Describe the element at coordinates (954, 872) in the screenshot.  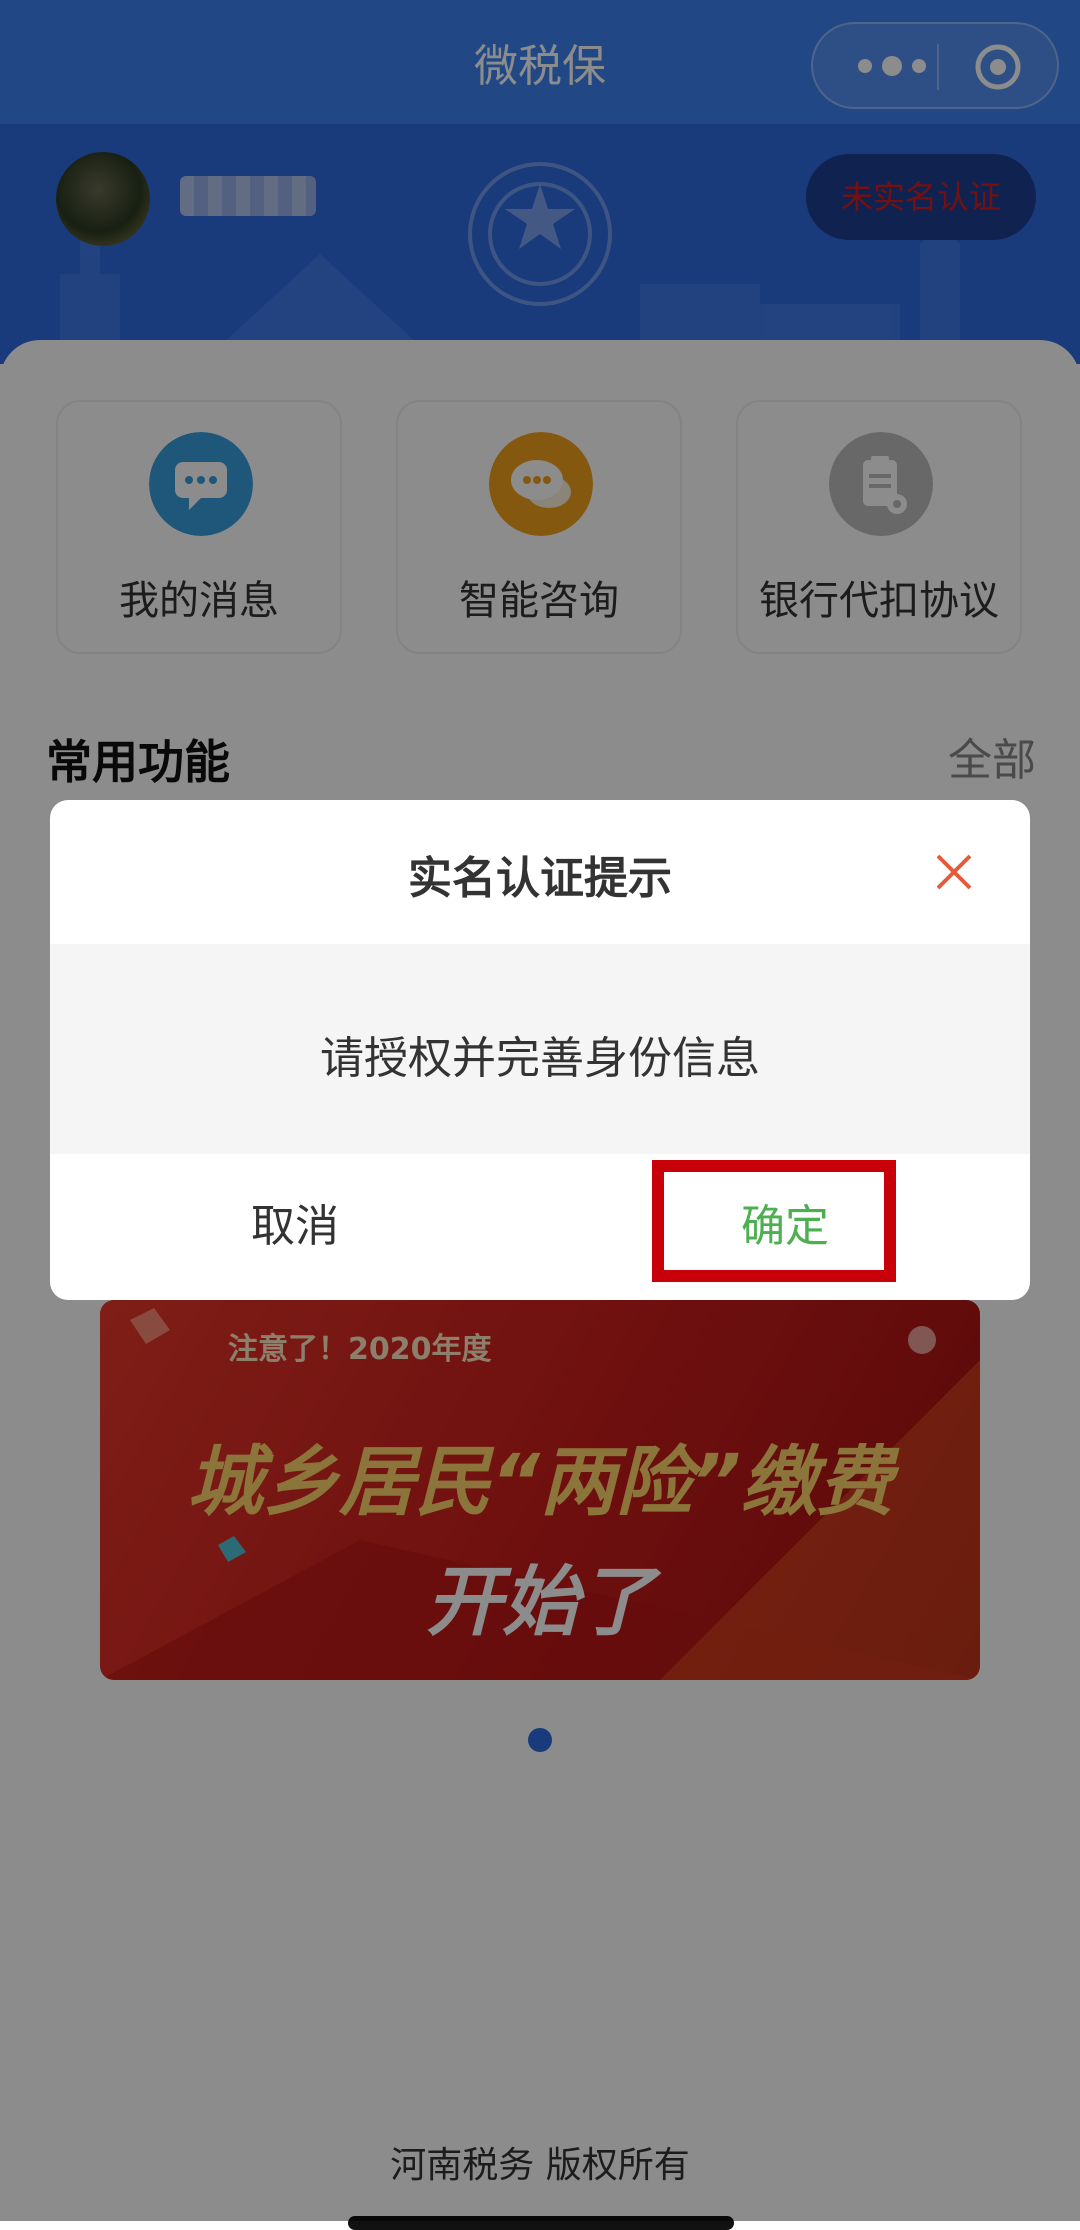
I see `close-icon` at that location.